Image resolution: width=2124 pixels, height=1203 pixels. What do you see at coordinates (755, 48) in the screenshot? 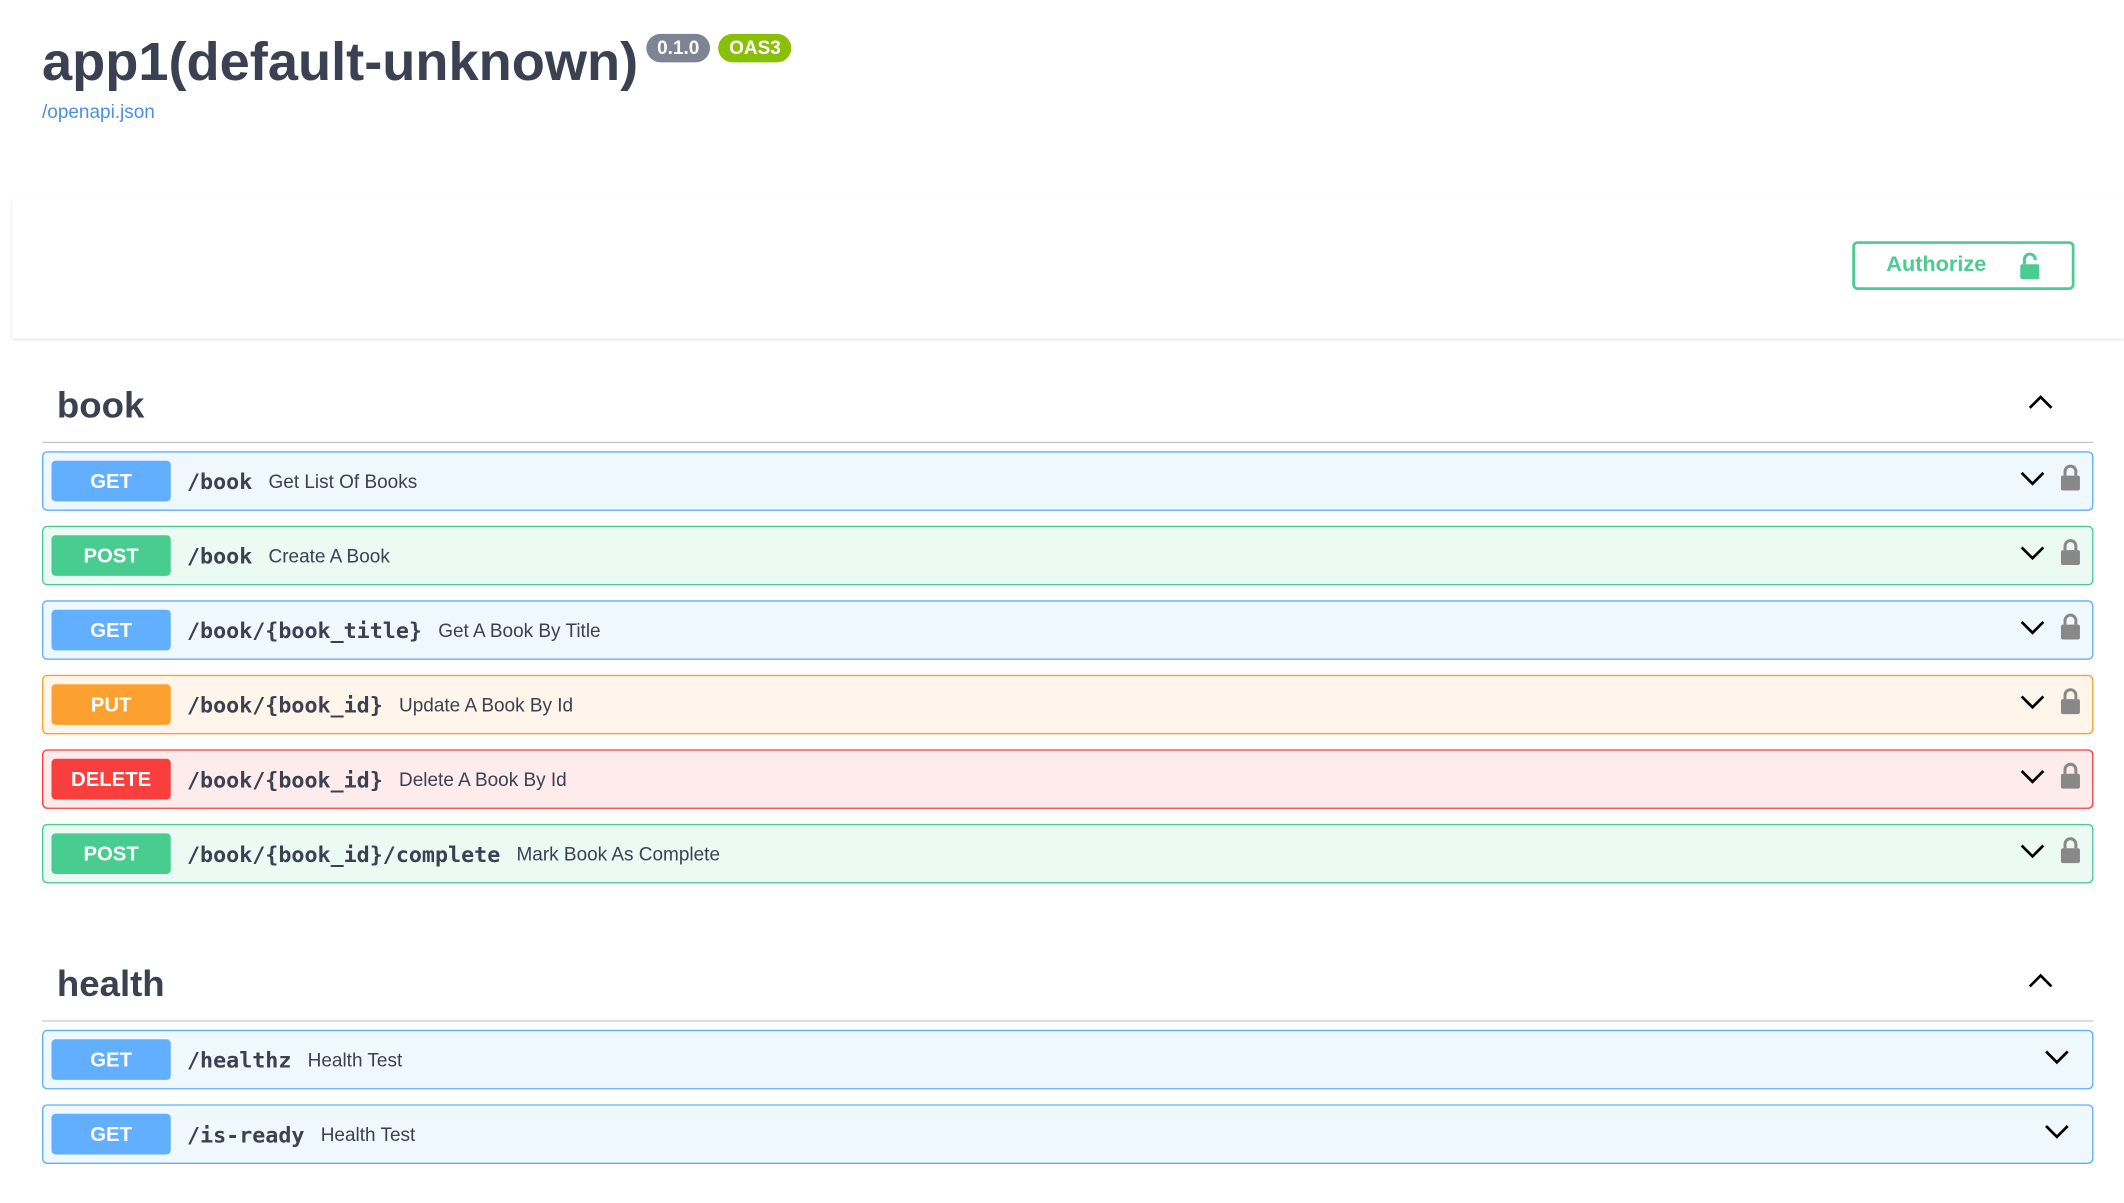
I see `oas-badge: OAS3` at bounding box center [755, 48].